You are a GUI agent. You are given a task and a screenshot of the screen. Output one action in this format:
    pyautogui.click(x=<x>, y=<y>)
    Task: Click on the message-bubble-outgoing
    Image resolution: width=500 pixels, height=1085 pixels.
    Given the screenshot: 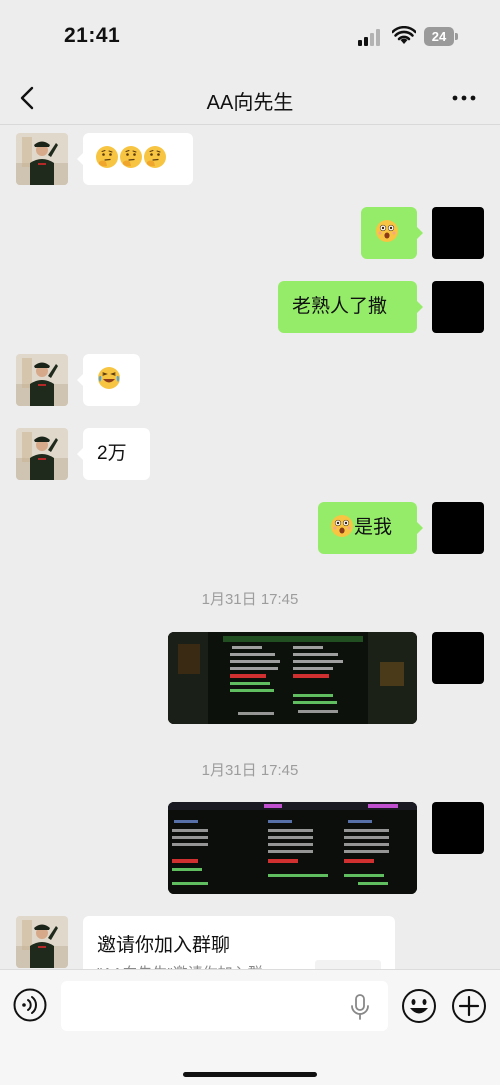 What is the action you would take?
    pyautogui.click(x=392, y=233)
    